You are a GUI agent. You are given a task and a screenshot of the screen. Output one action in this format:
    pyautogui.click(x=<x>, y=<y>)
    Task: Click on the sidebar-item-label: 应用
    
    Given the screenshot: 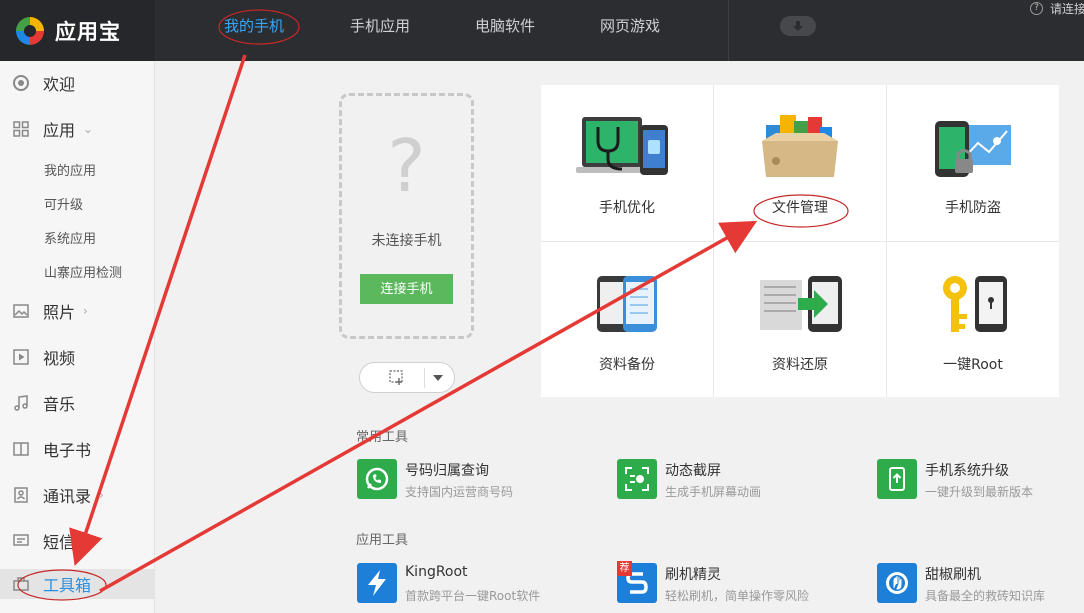 What is the action you would take?
    pyautogui.click(x=59, y=130)
    